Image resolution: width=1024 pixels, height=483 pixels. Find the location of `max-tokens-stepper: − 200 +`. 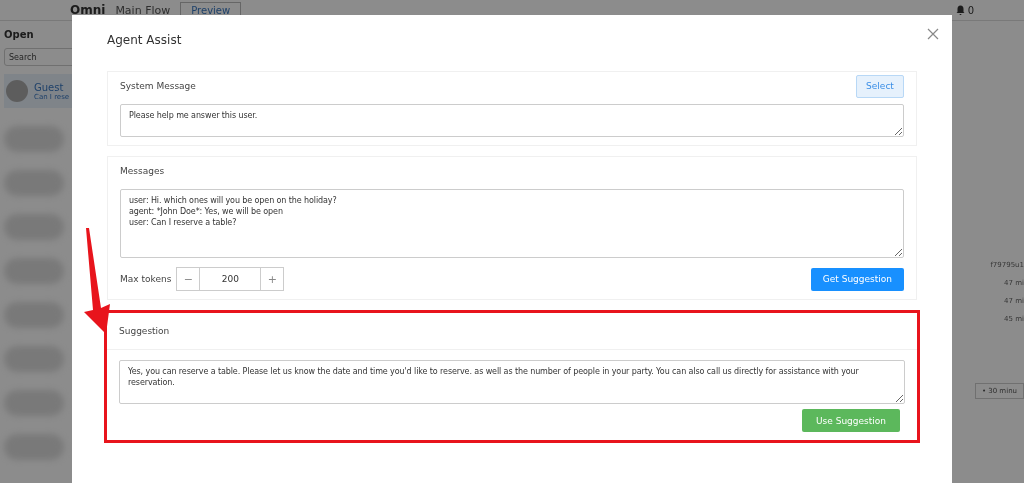

max-tokens-stepper: − 200 + is located at coordinates (230, 279).